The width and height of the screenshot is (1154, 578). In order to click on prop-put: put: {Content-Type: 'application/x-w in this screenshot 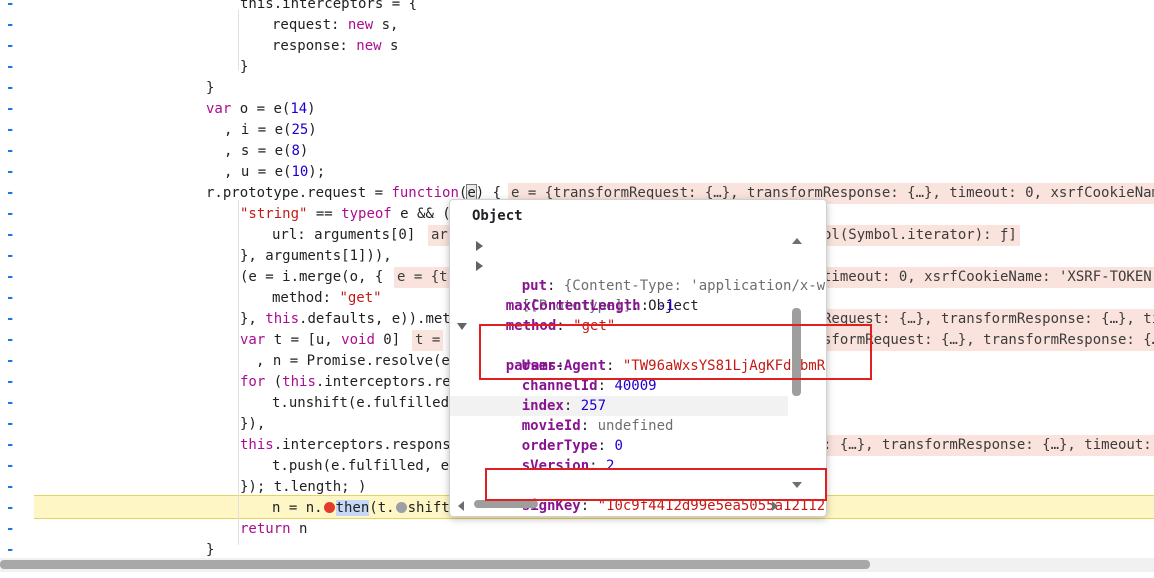, I will do `click(650, 265)`.